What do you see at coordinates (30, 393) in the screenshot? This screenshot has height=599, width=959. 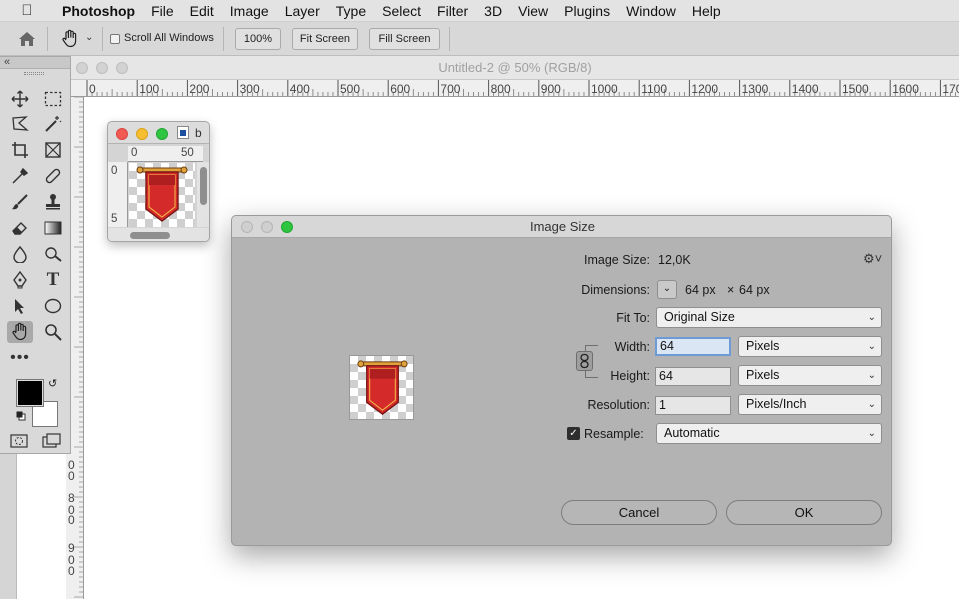 I see `foreground-color-swatch` at bounding box center [30, 393].